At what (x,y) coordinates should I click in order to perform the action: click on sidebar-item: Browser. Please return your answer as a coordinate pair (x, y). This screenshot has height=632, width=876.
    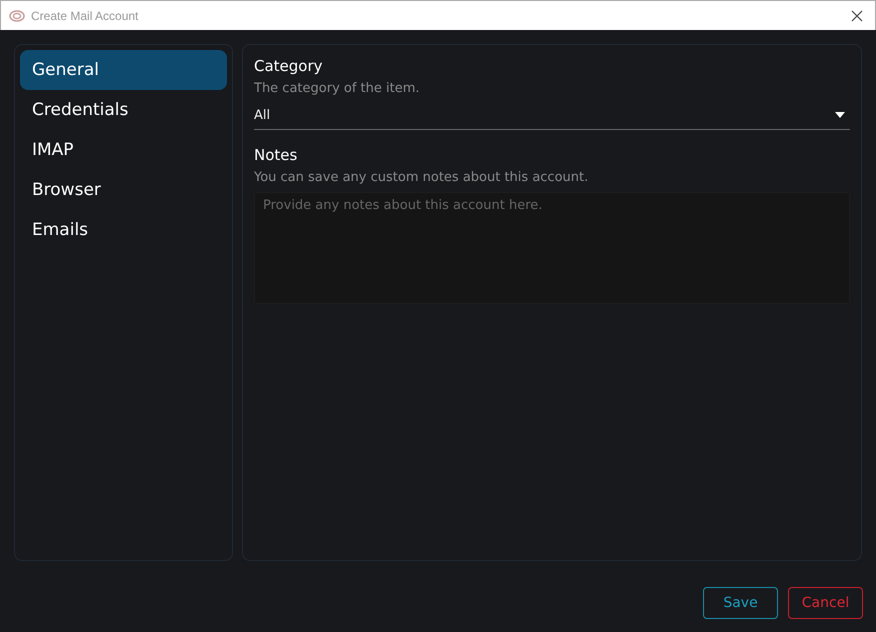
    Looking at the image, I should click on (123, 190).